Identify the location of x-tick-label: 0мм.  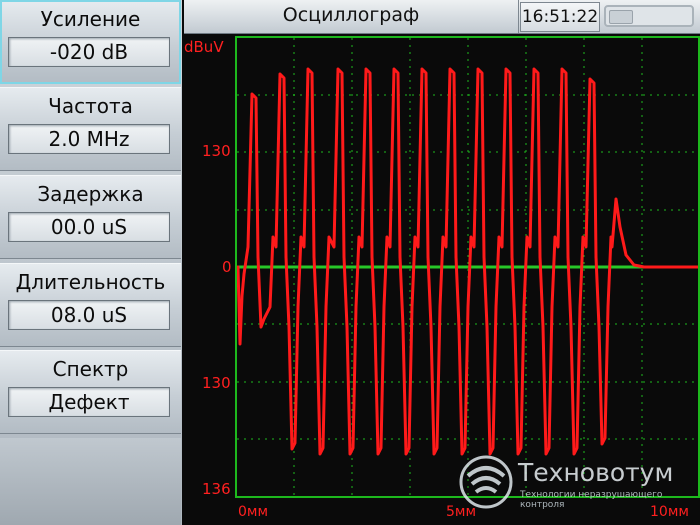
(253, 512).